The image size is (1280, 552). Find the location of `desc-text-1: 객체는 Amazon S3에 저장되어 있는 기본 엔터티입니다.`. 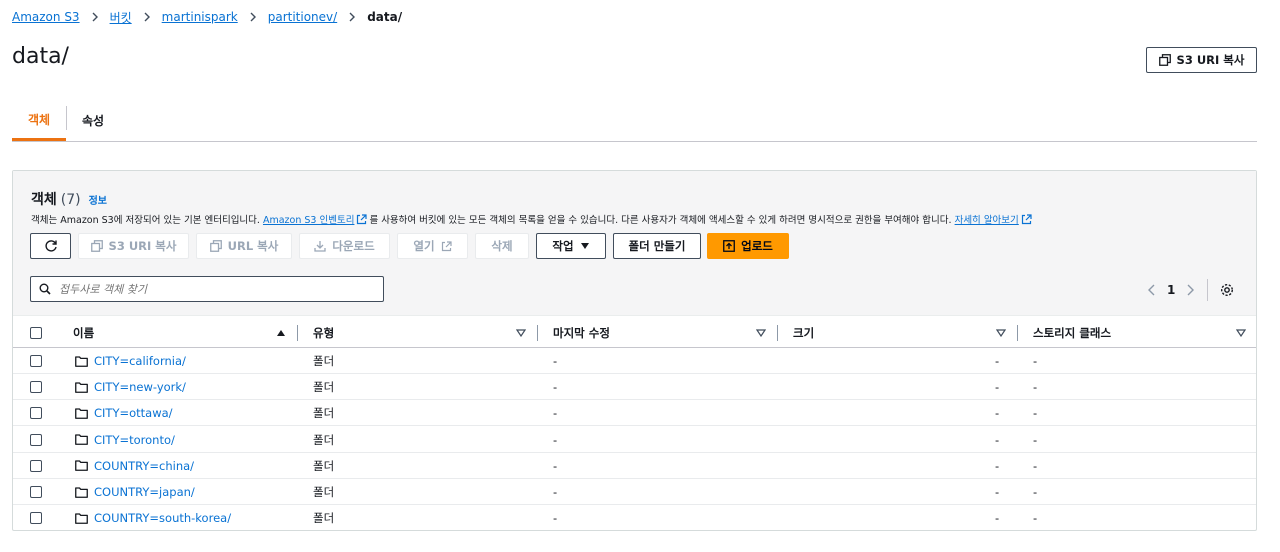

desc-text-1: 객체는 Amazon S3에 저장되어 있는 기본 엔터티입니다. is located at coordinates (145, 220).